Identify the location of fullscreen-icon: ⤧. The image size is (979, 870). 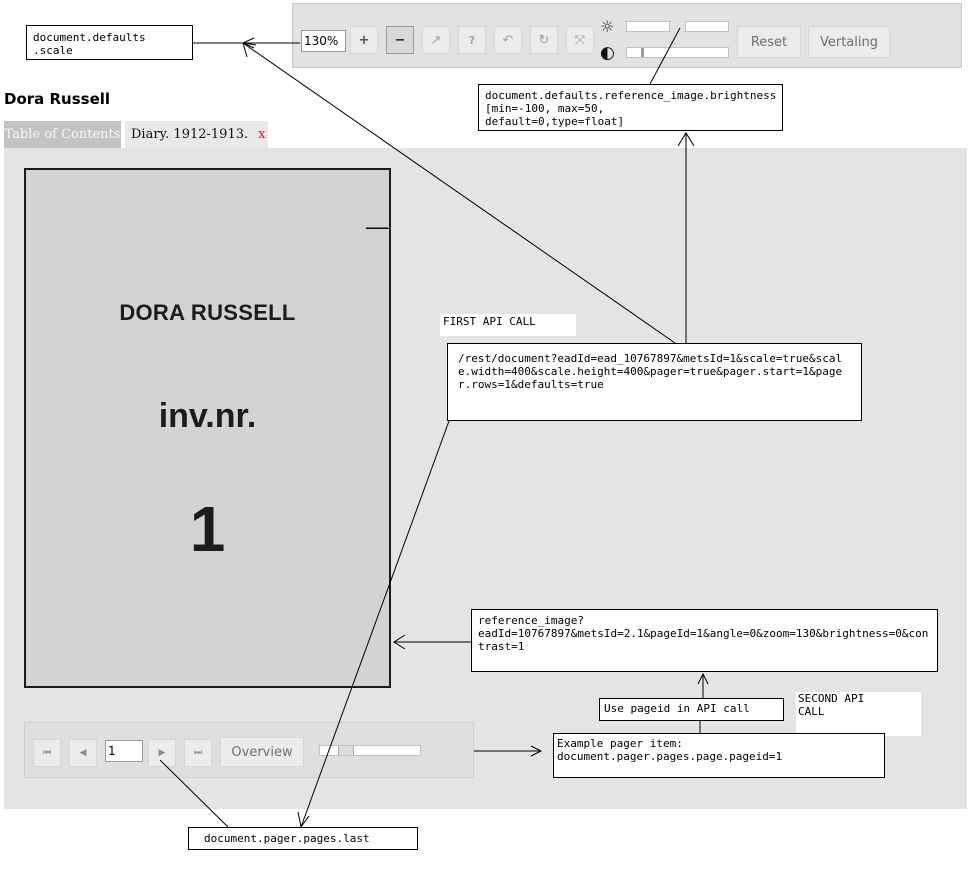
(580, 40).